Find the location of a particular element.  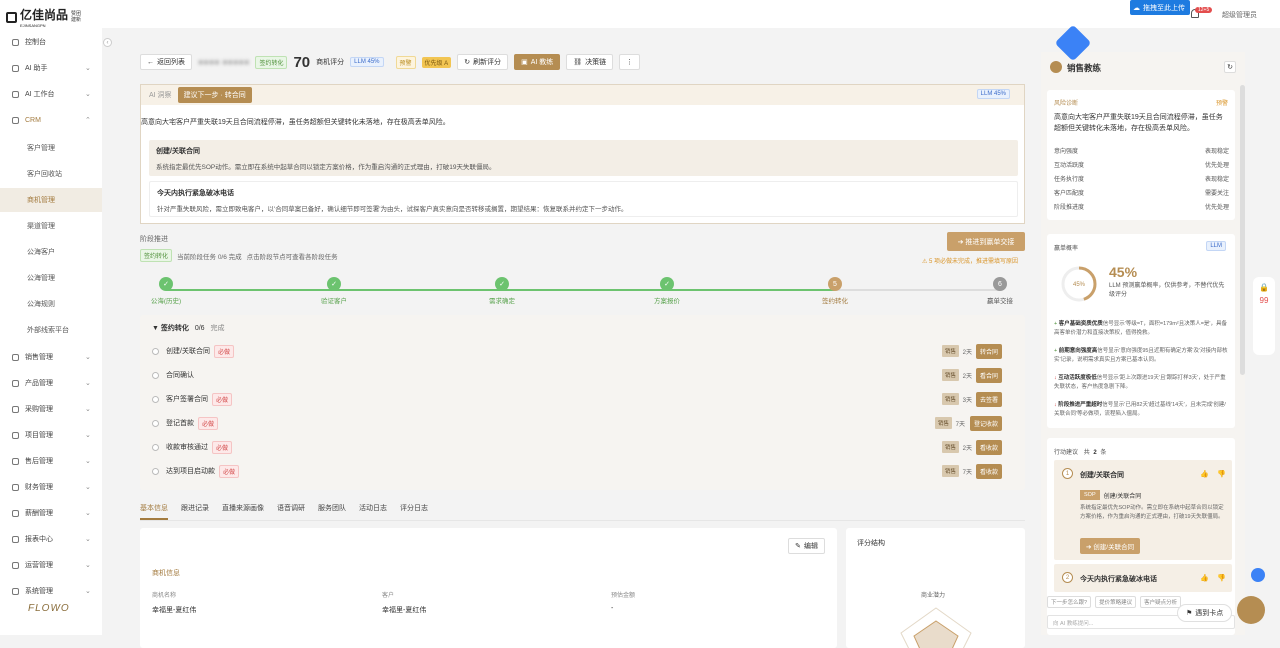

tab-3: 语音调研 is located at coordinates (291, 511).